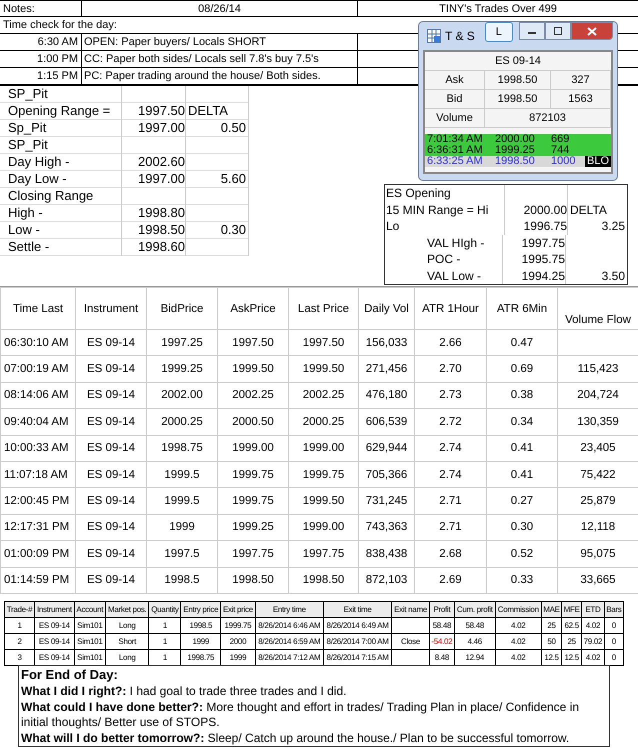 The height and width of the screenshot is (752, 638). What do you see at coordinates (220, 42) in the screenshot?
I see `note-cell: OPEN: Paper buyers/ Locals SHORT` at bounding box center [220, 42].